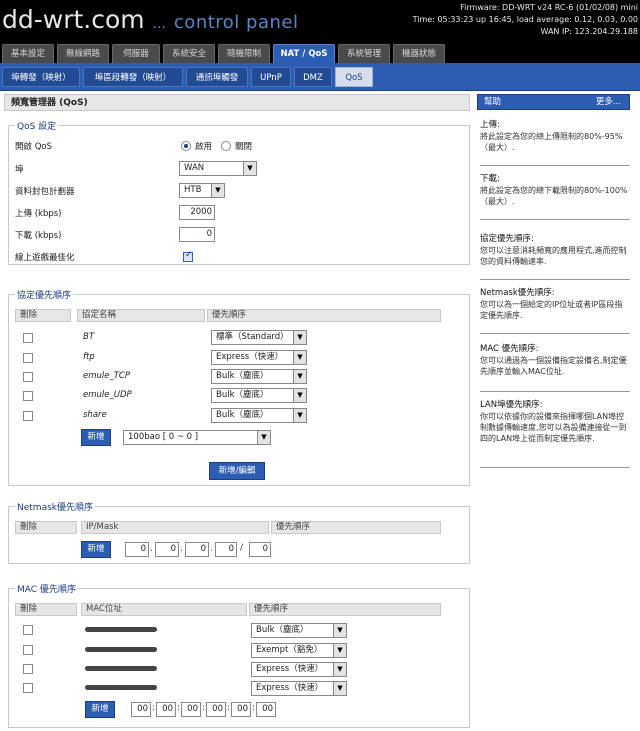 The image size is (640, 731). Describe the element at coordinates (419, 53) in the screenshot. I see `tab-status: 機器狀態` at that location.